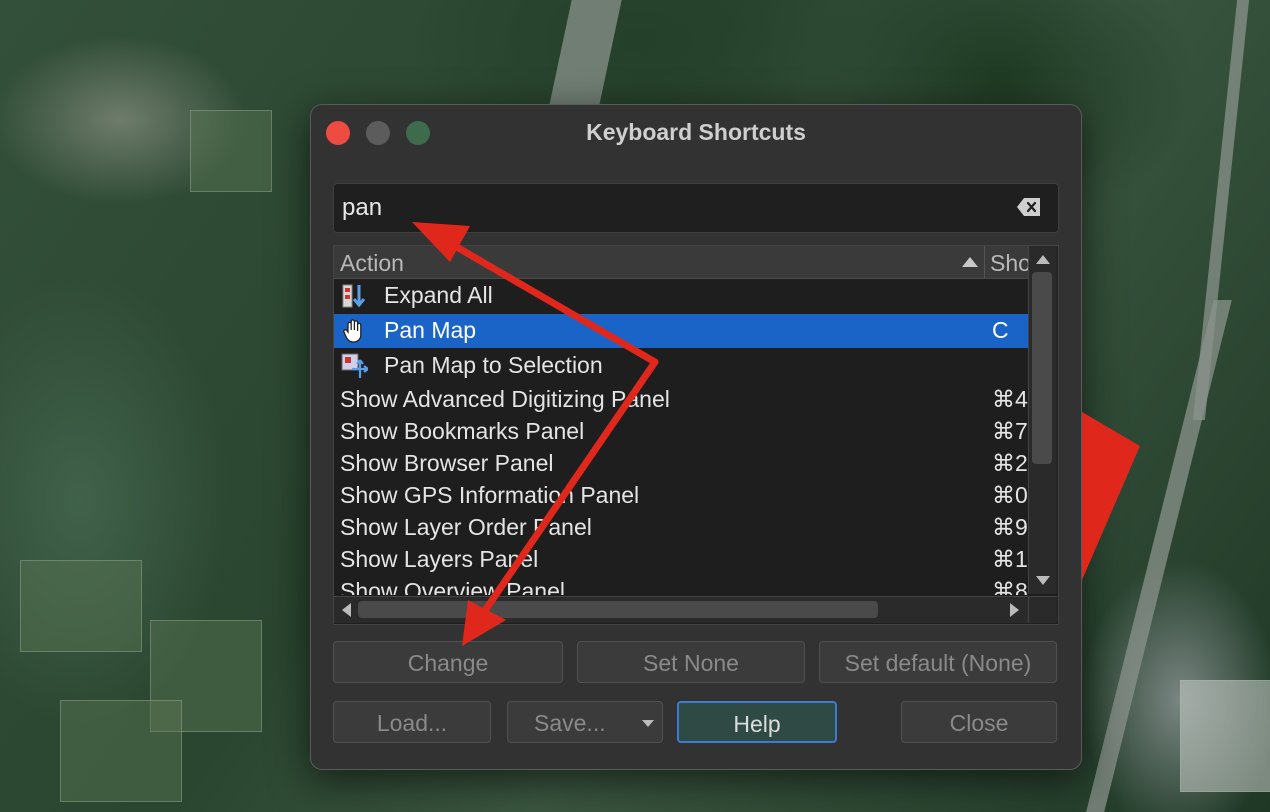  Describe the element at coordinates (1225, 736) in the screenshot. I see `map-building` at that location.